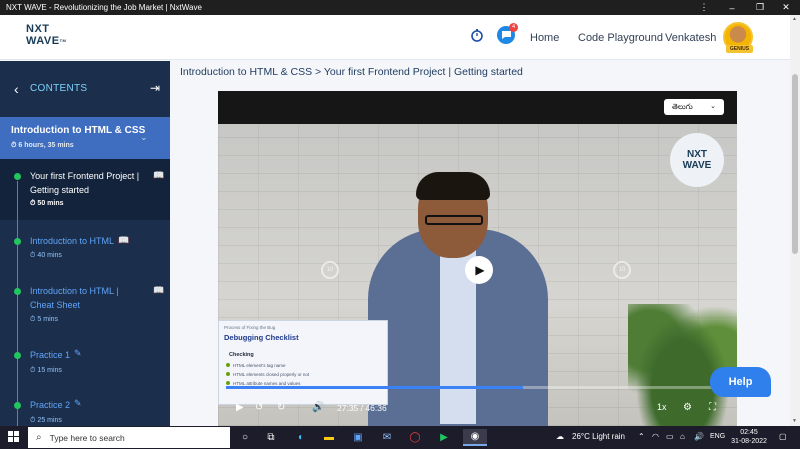  Describe the element at coordinates (740, 382) in the screenshot. I see `help-button: Help` at that location.